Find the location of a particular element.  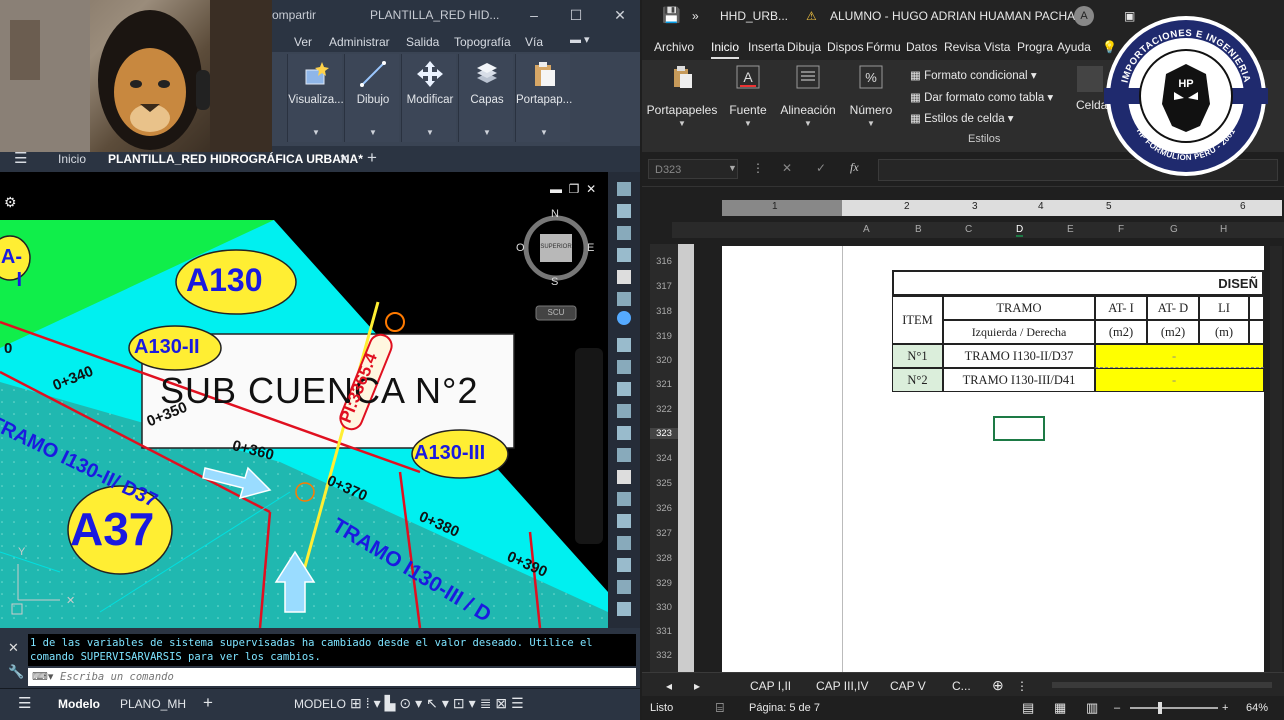

col-b: B is located at coordinates (918, 229).